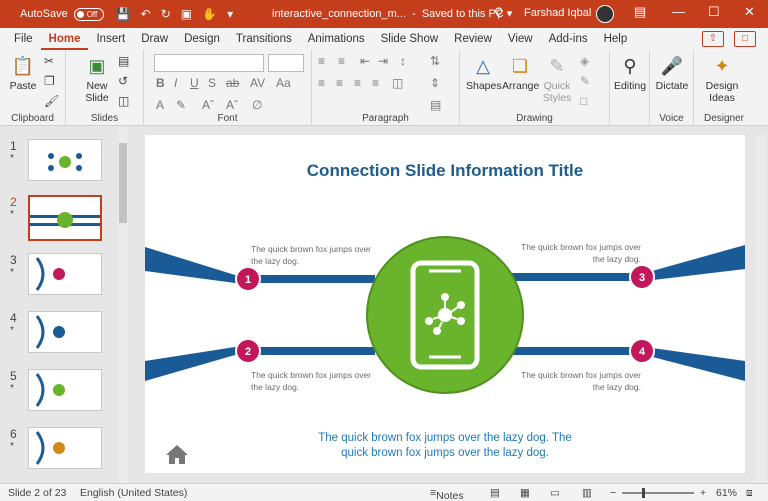  Describe the element at coordinates (166, 14) in the screenshot. I see `redo-icon: ↻` at that location.